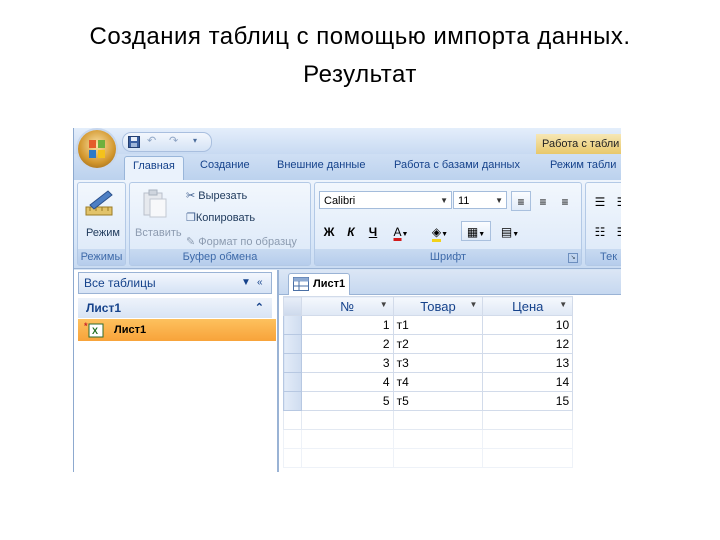  What do you see at coordinates (600, 231) in the screenshot?
I see `list-button: ☷` at bounding box center [600, 231].